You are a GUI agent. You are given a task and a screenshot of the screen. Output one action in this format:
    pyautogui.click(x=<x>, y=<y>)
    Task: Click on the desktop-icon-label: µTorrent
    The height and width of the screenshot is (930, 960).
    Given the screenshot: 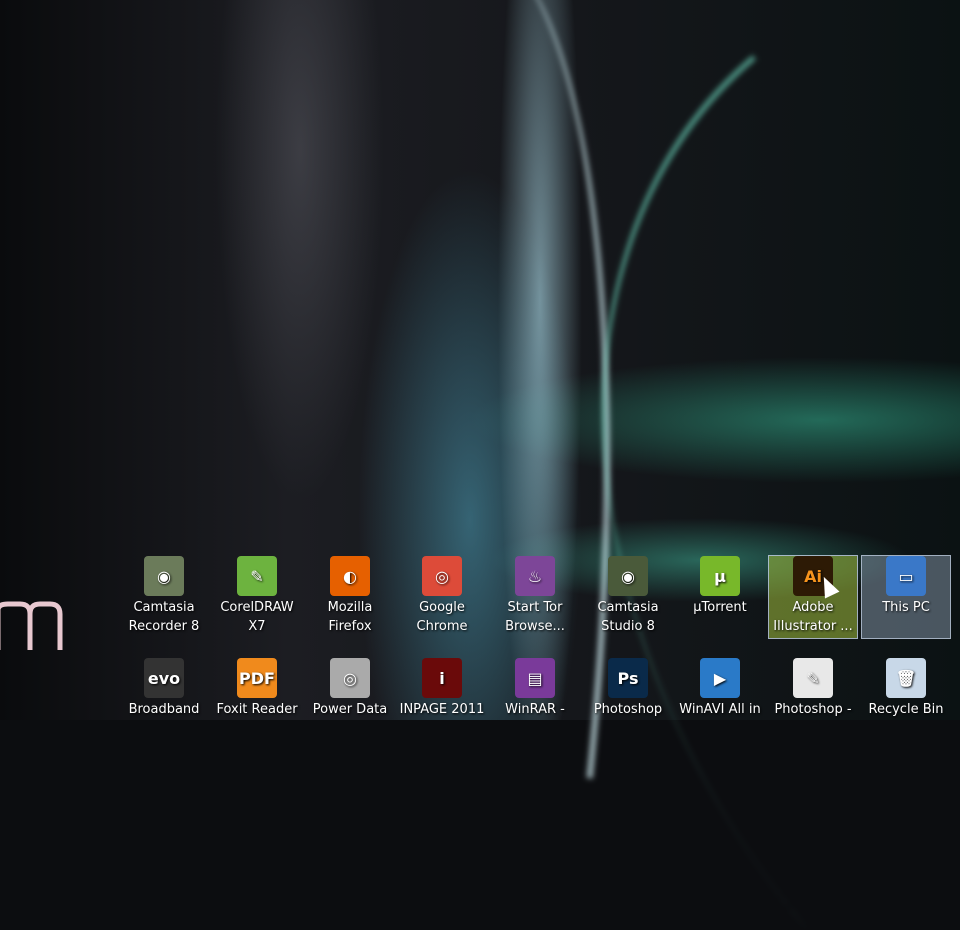 What is the action you would take?
    pyautogui.click(x=720, y=607)
    